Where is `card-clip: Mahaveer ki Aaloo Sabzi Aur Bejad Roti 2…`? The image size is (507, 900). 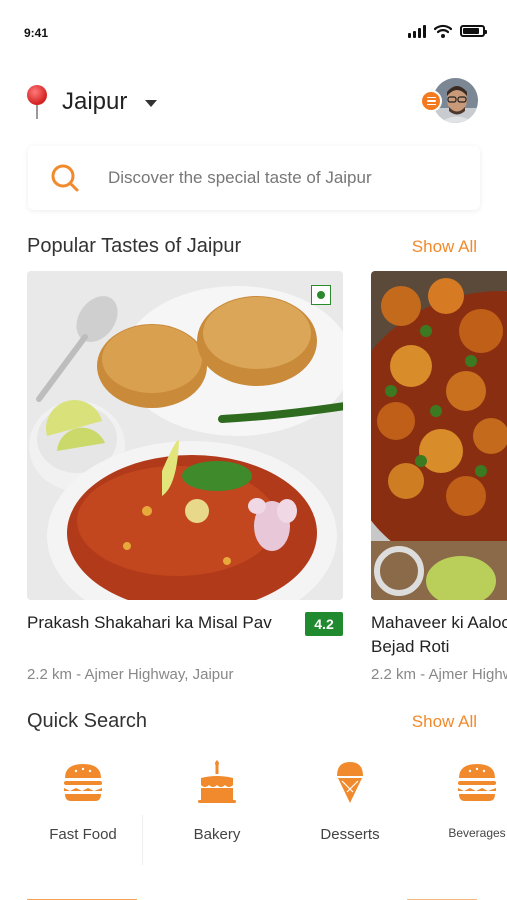 card-clip: Mahaveer ki Aaloo Sabzi Aur Bejad Roti 2… is located at coordinates (439, 481).